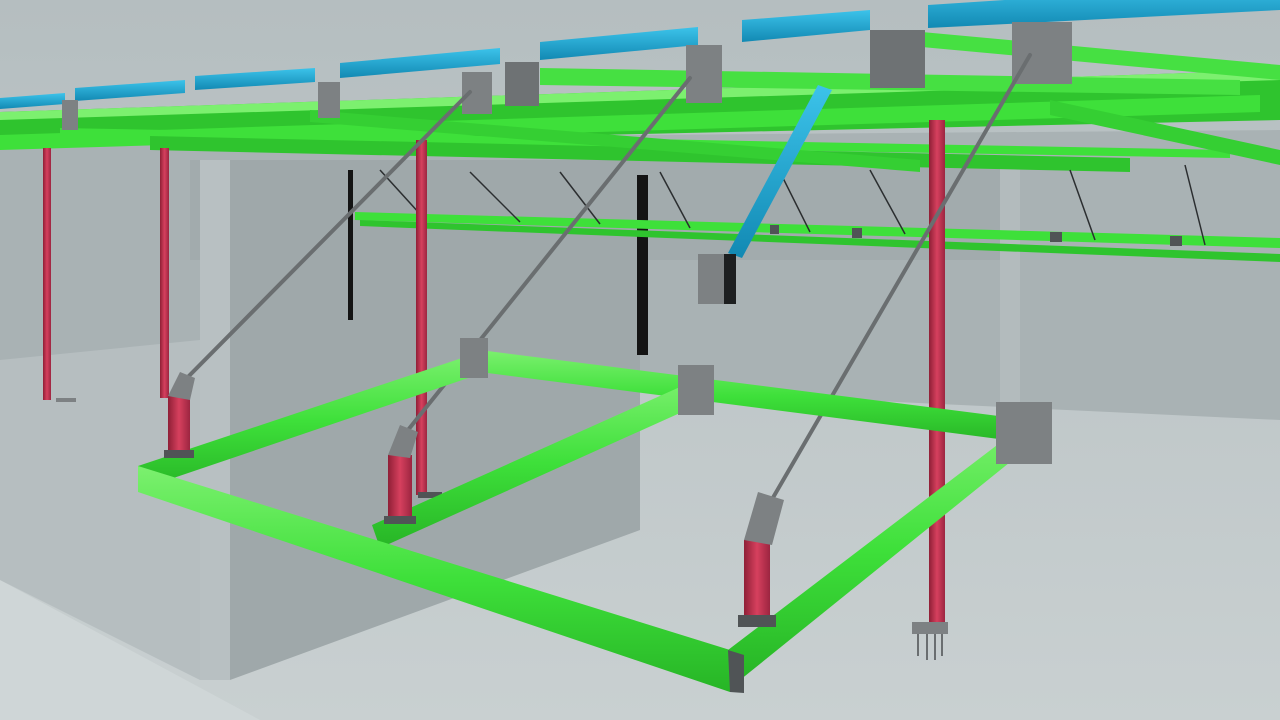  What do you see at coordinates (930, 628) in the screenshot?
I see `column-base-plate` at bounding box center [930, 628].